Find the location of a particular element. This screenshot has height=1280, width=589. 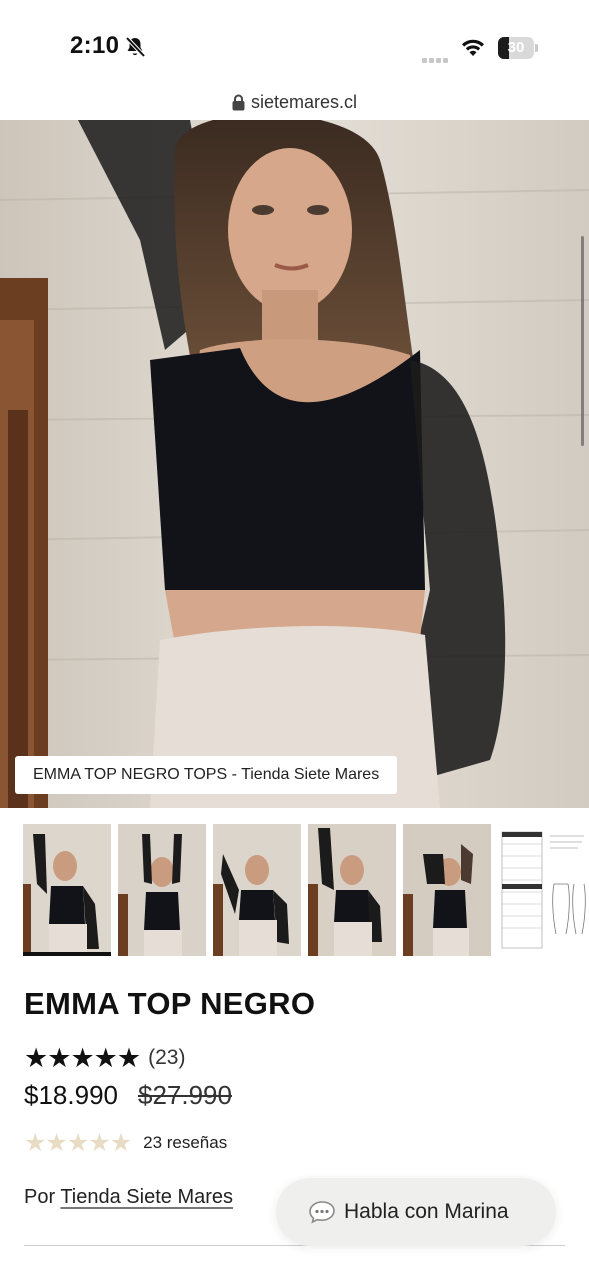

battery-icon: 30 is located at coordinates (518, 48).